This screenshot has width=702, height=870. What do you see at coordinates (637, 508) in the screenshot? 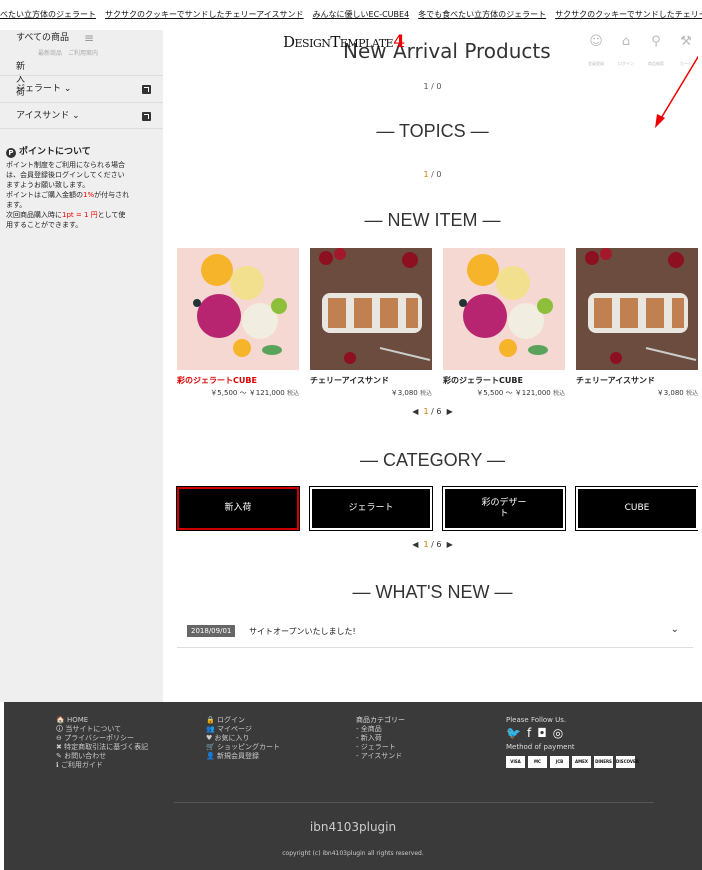
I see `category-tile: CUBE` at bounding box center [637, 508].